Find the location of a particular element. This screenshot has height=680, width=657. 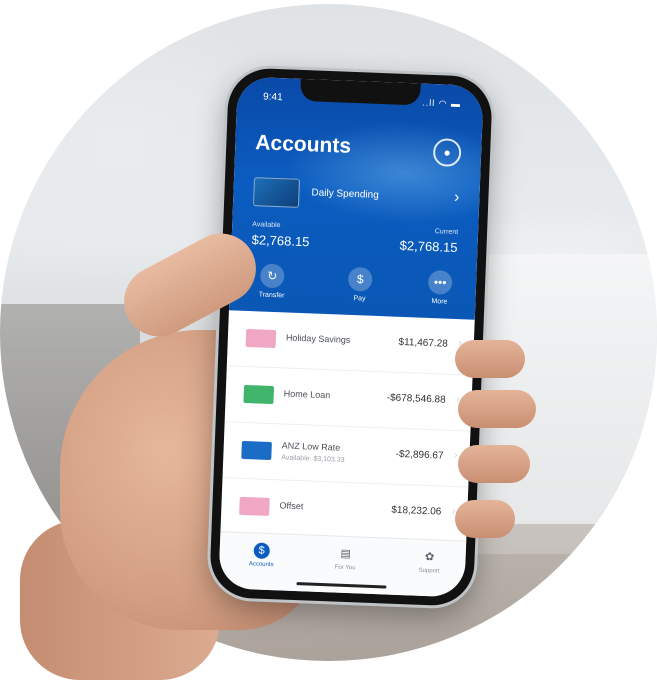

pay-button: $ Pay is located at coordinates (359, 285).